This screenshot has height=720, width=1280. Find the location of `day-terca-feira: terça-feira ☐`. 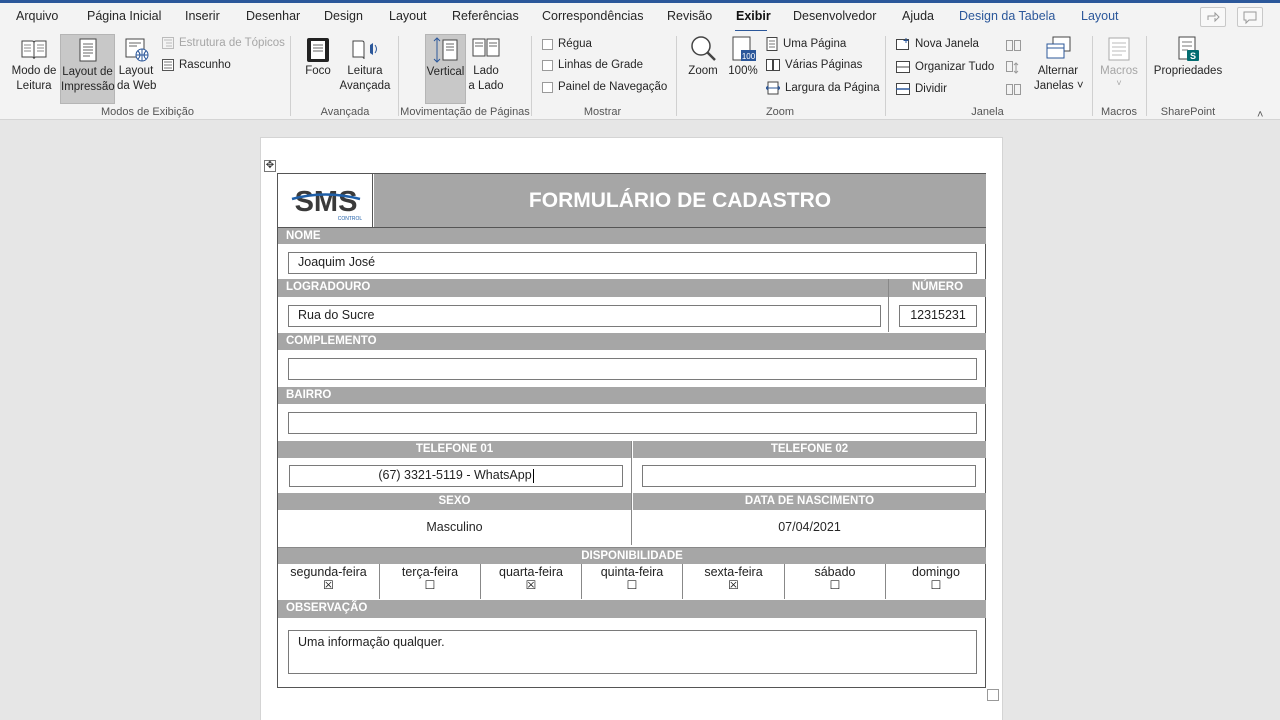

day-terca-feira: terça-feira ☐ is located at coordinates (430, 581).